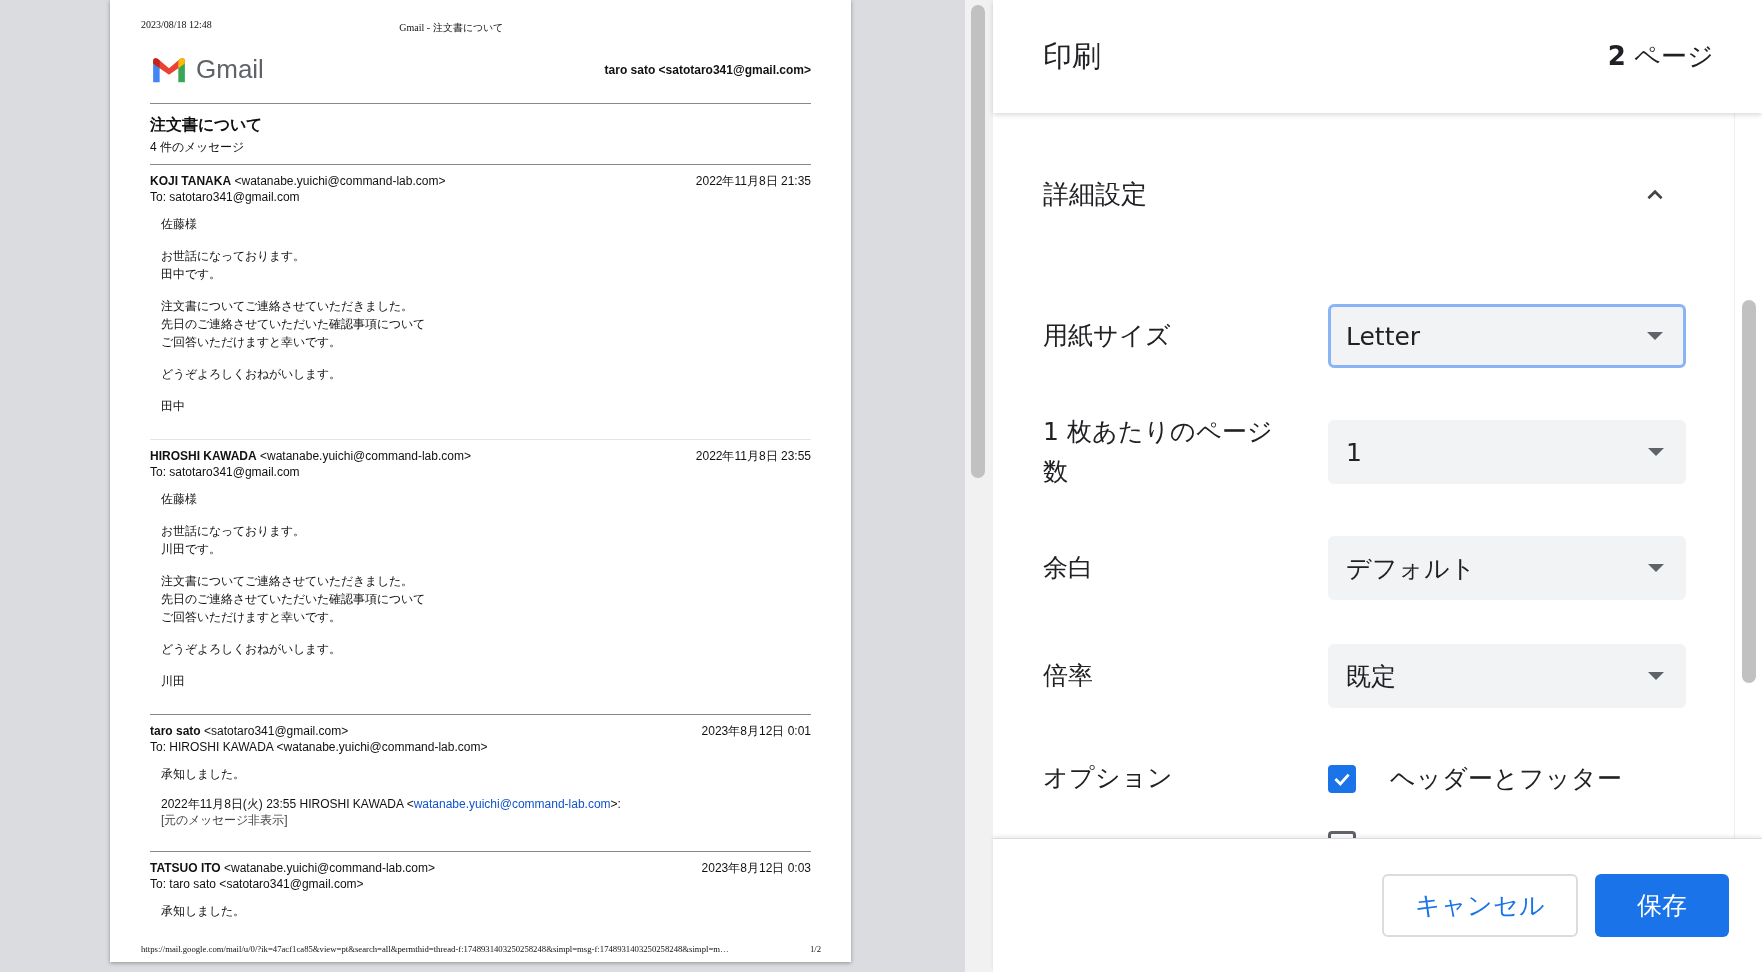 The height and width of the screenshot is (972, 1762). I want to click on dialog-title: 印刷, so click(1072, 56).